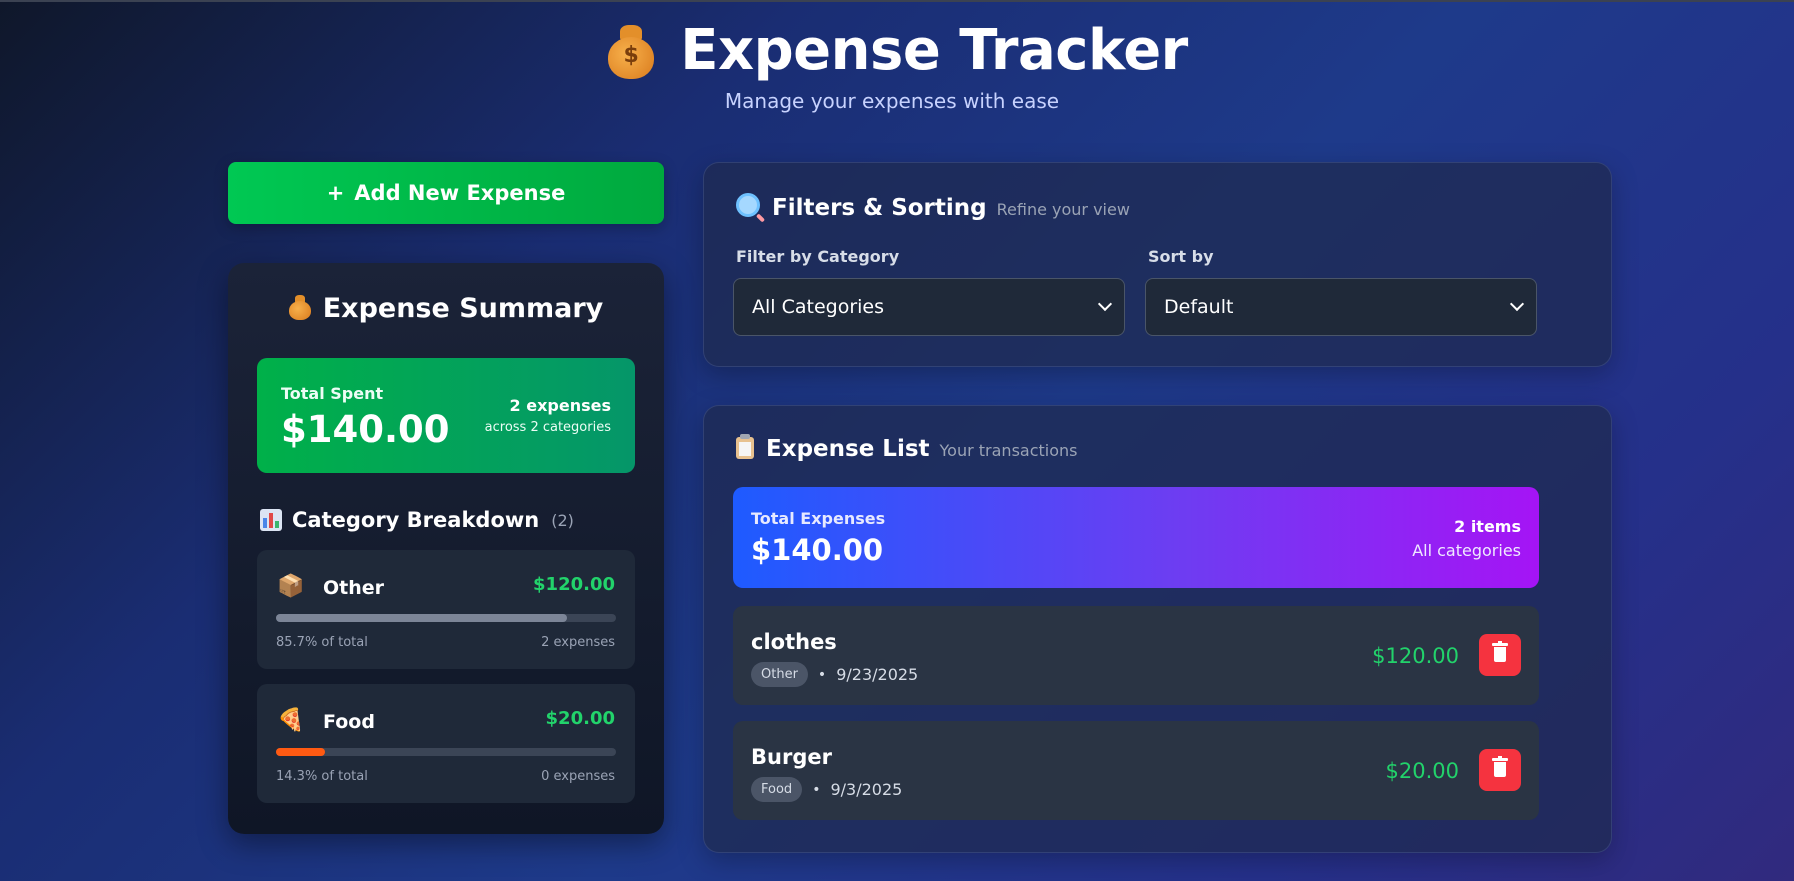 Image resolution: width=1794 pixels, height=881 pixels. I want to click on category-amount: $120.00, so click(574, 584).